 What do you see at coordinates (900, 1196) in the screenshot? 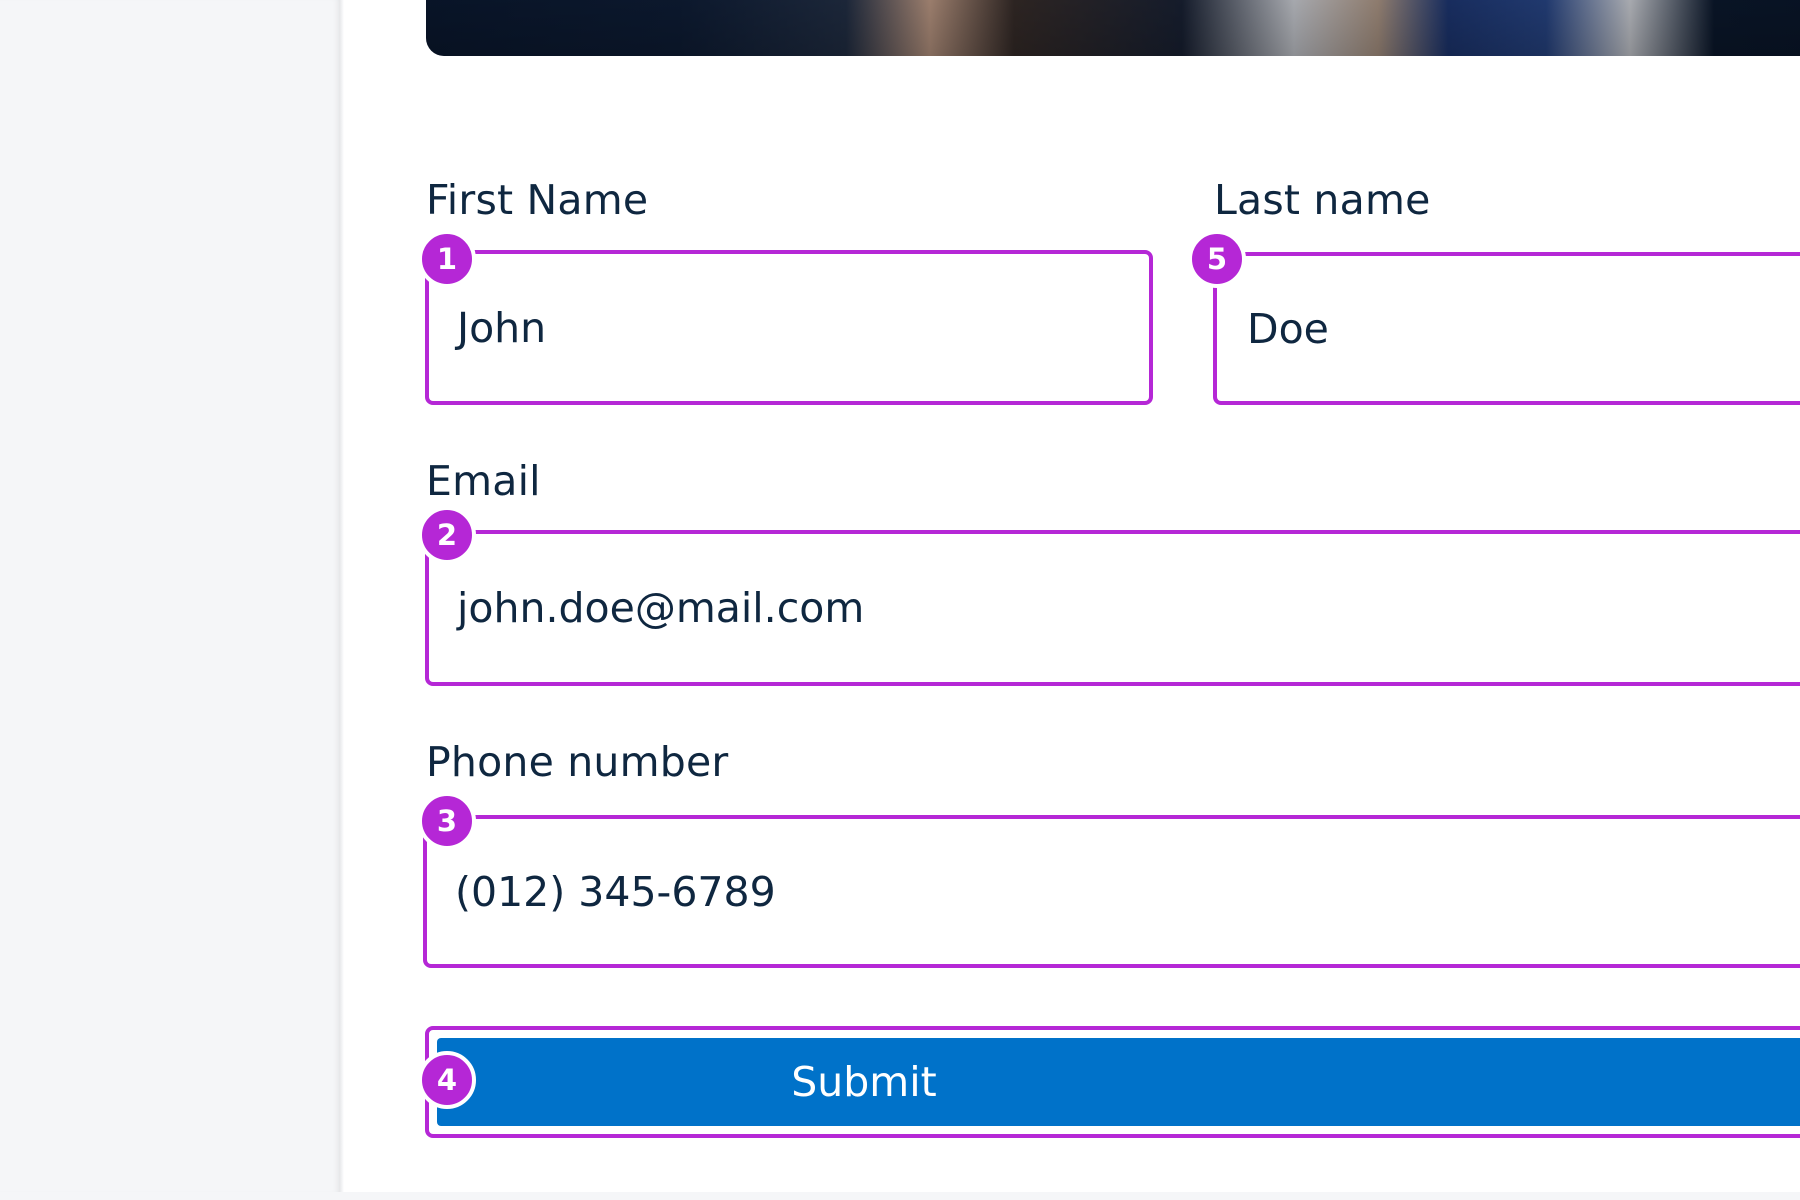
I see `bottom-edge` at bounding box center [900, 1196].